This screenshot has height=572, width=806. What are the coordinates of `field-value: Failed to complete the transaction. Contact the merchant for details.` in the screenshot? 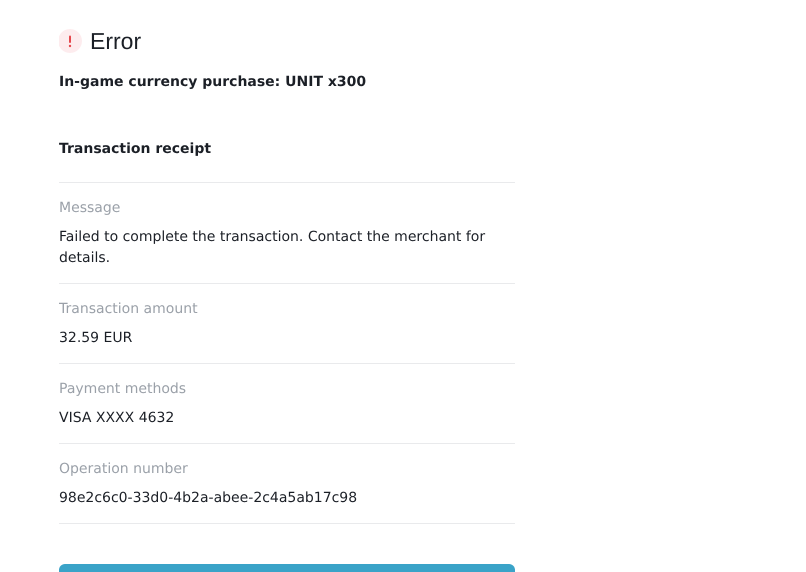 It's located at (272, 248).